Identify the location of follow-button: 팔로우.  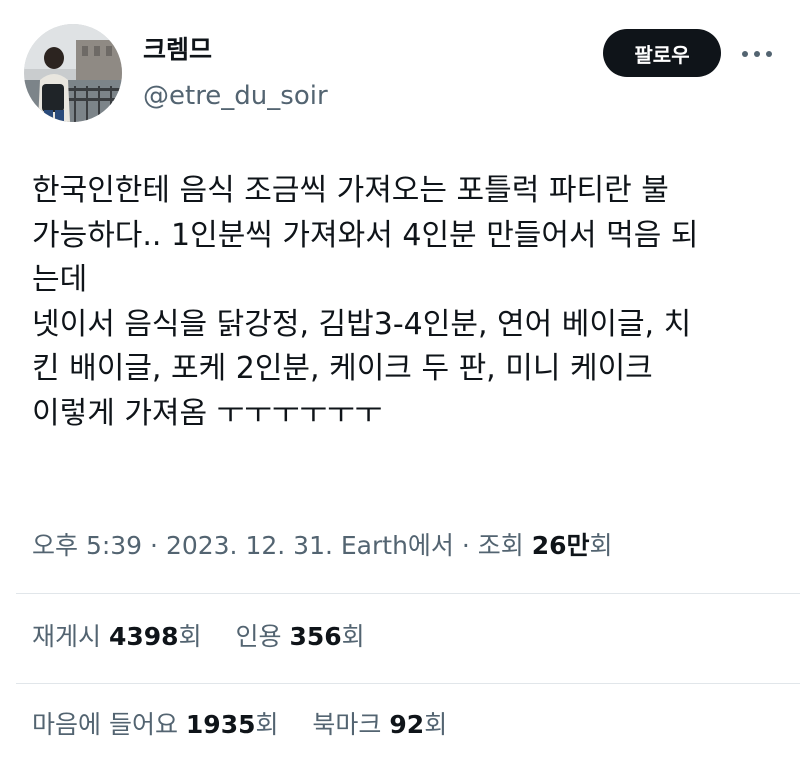
(662, 53).